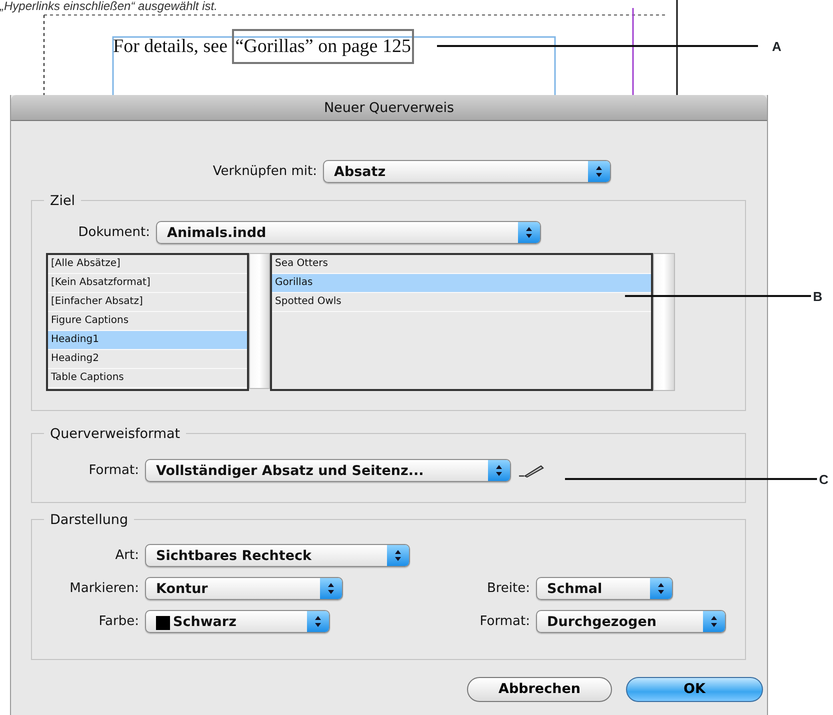 Image resolution: width=833 pixels, height=715 pixels. Describe the element at coordinates (237, 621) in the screenshot. I see `color-dropdown: Schwarz` at that location.